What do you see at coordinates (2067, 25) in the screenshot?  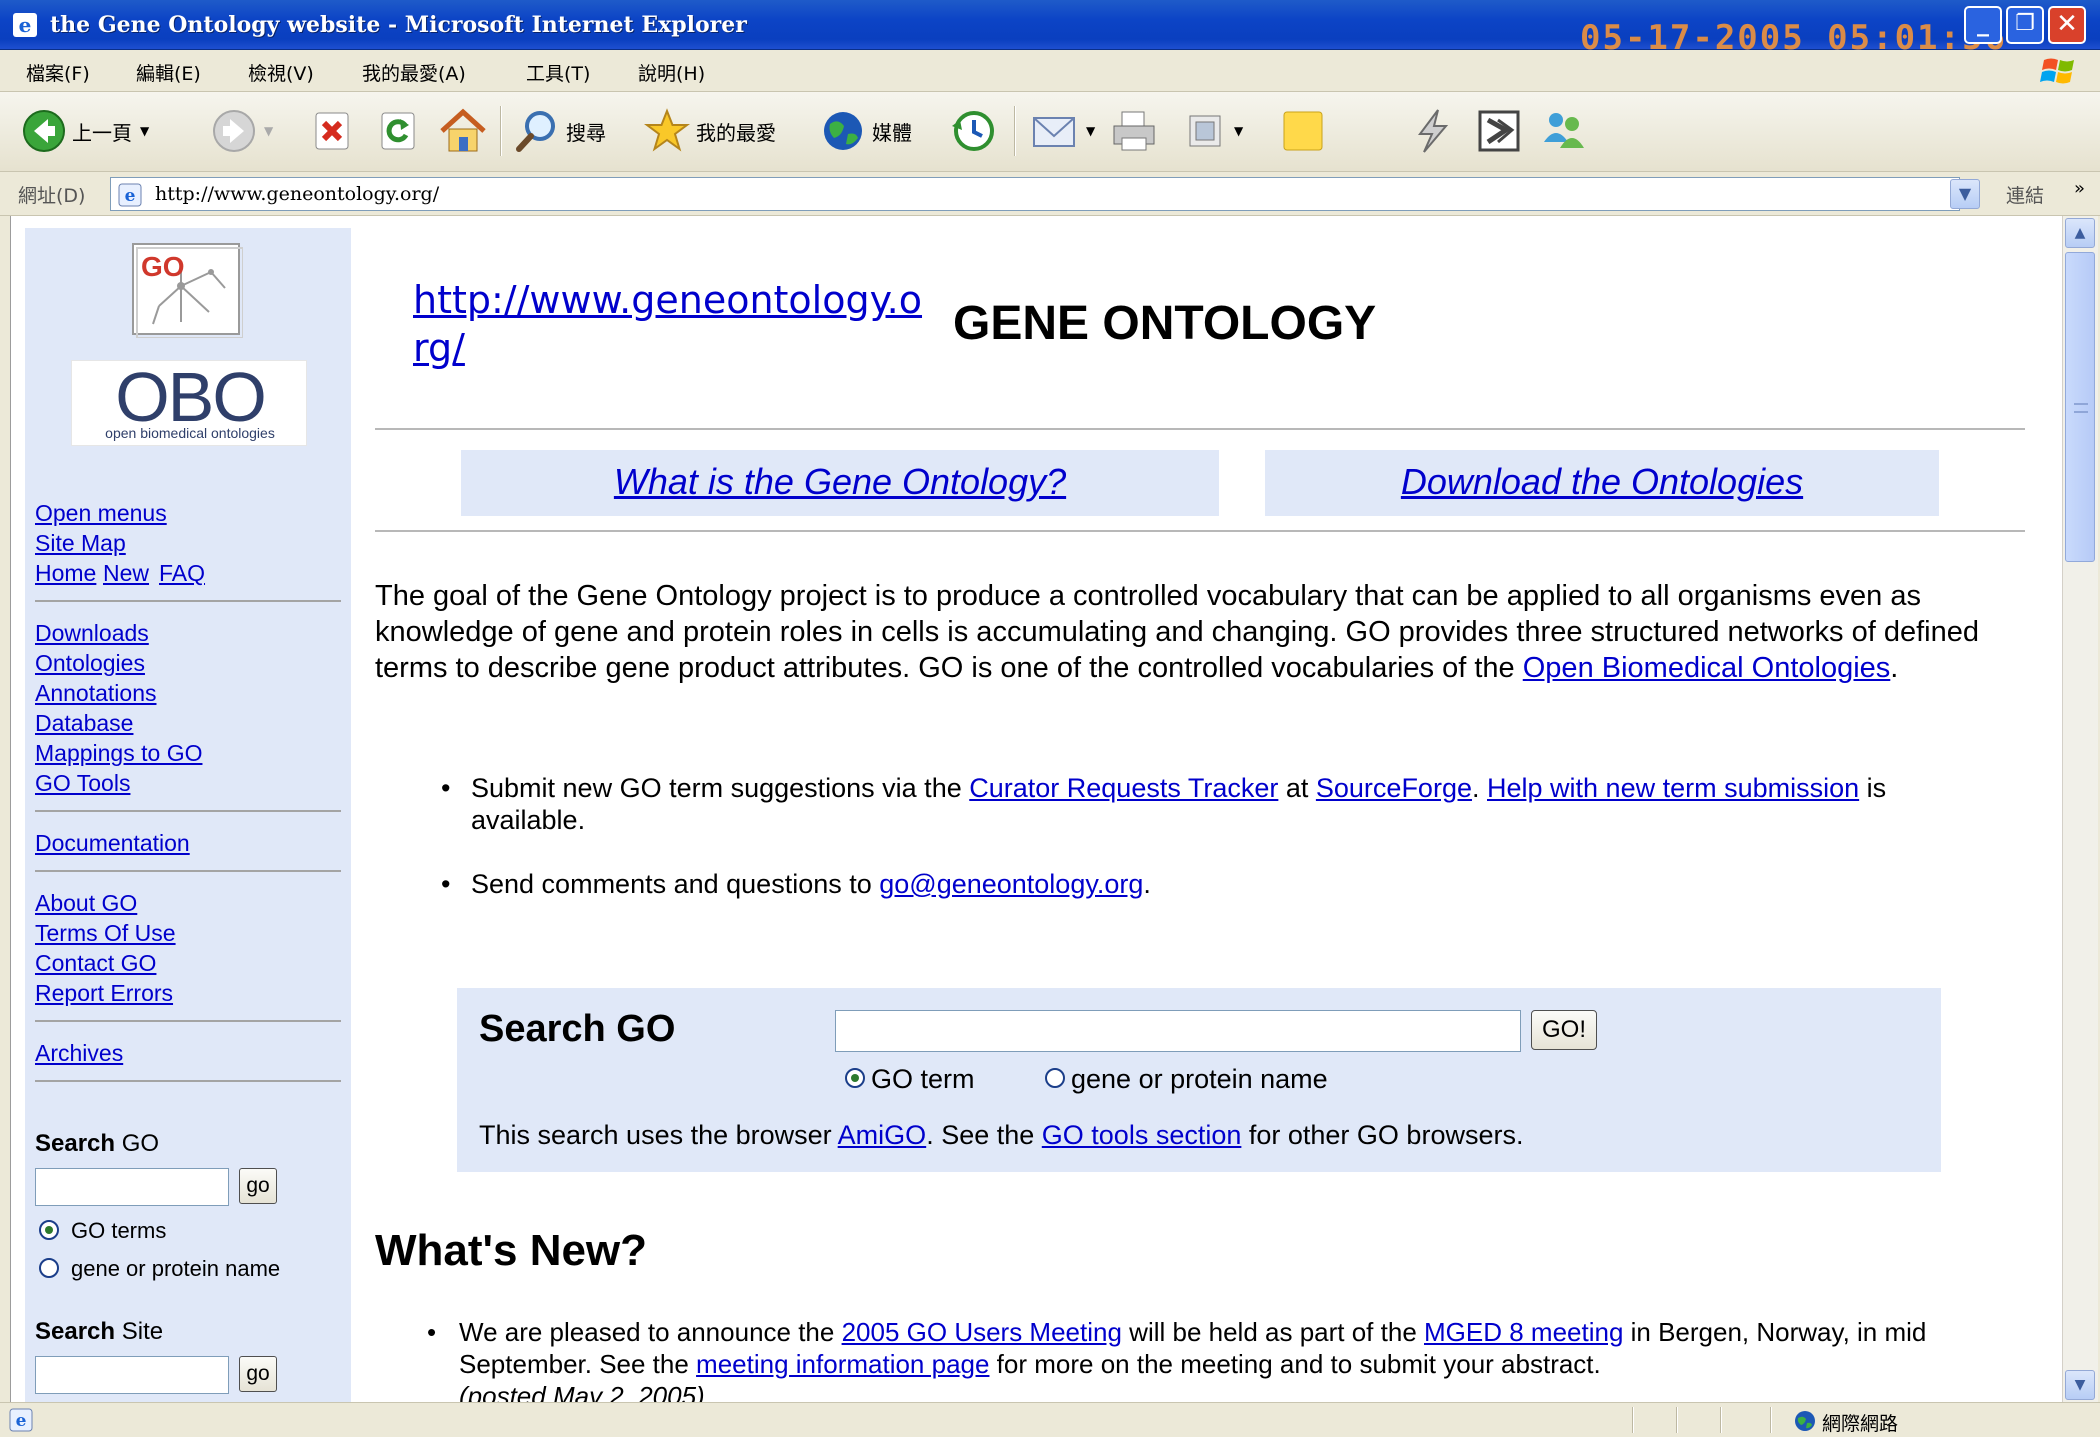 I see `close-button: ✕` at bounding box center [2067, 25].